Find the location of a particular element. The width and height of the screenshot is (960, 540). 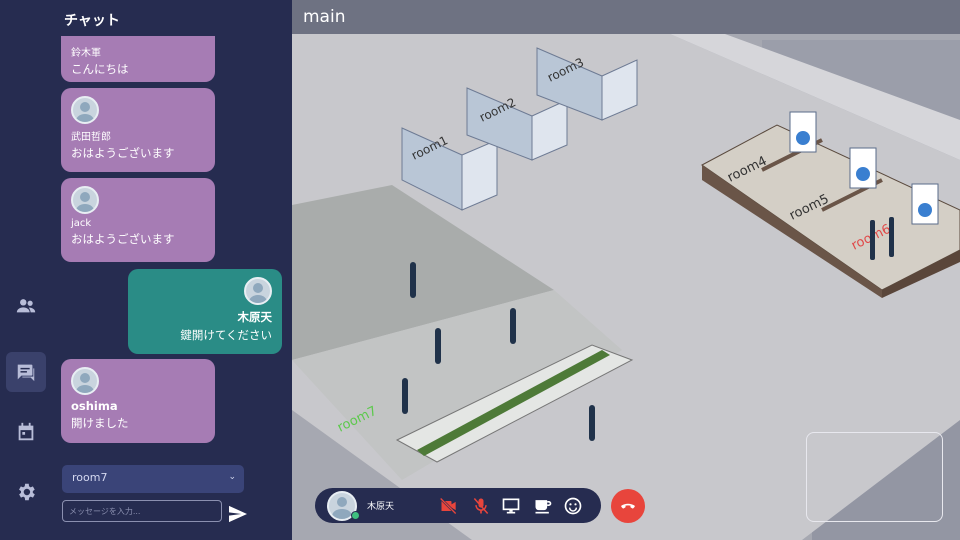

calendar-button is located at coordinates (26, 432).